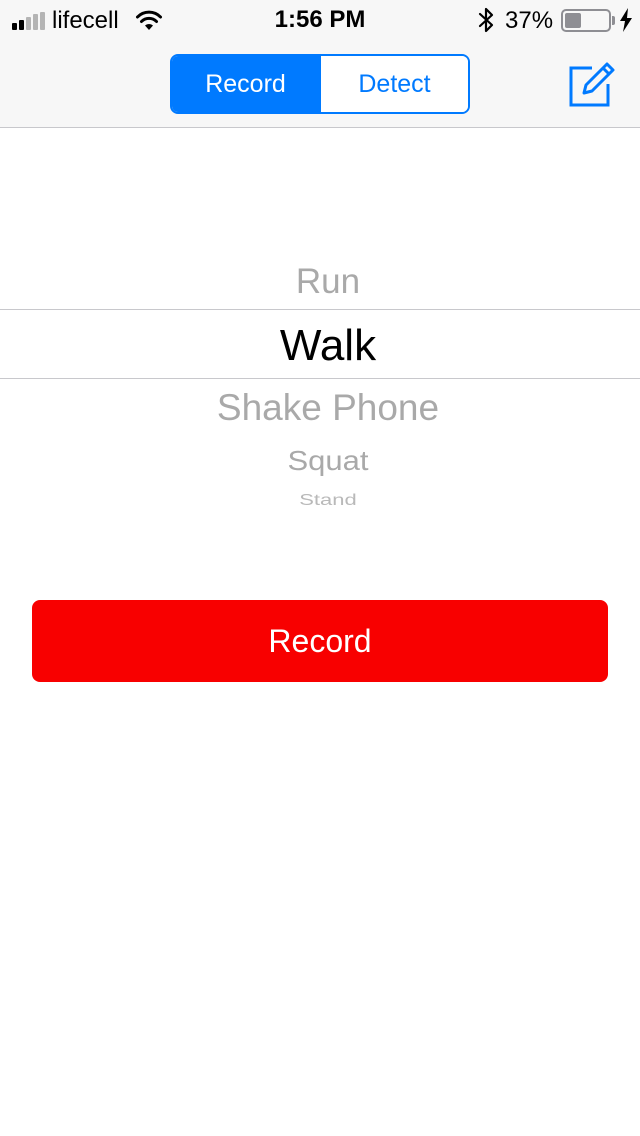  I want to click on battery-level-fill, so click(573, 20).